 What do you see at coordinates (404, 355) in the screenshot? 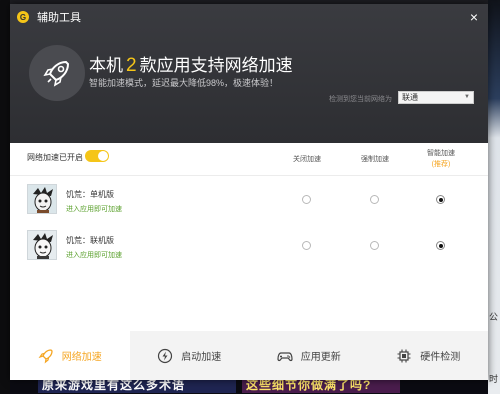
I see `chip-icon` at bounding box center [404, 355].